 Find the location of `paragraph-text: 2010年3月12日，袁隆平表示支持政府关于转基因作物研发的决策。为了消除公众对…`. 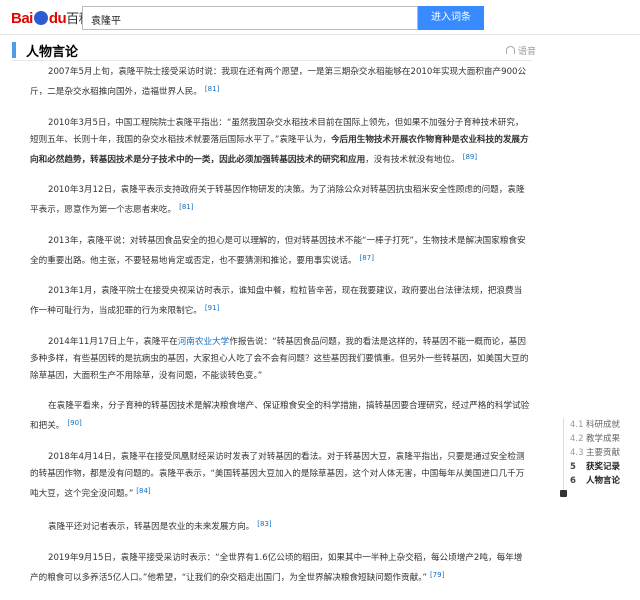

paragraph-text: 2010年3月12日，袁隆平表示支持政府关于转基因作物研发的决策。为了消除公众对… is located at coordinates (277, 200).